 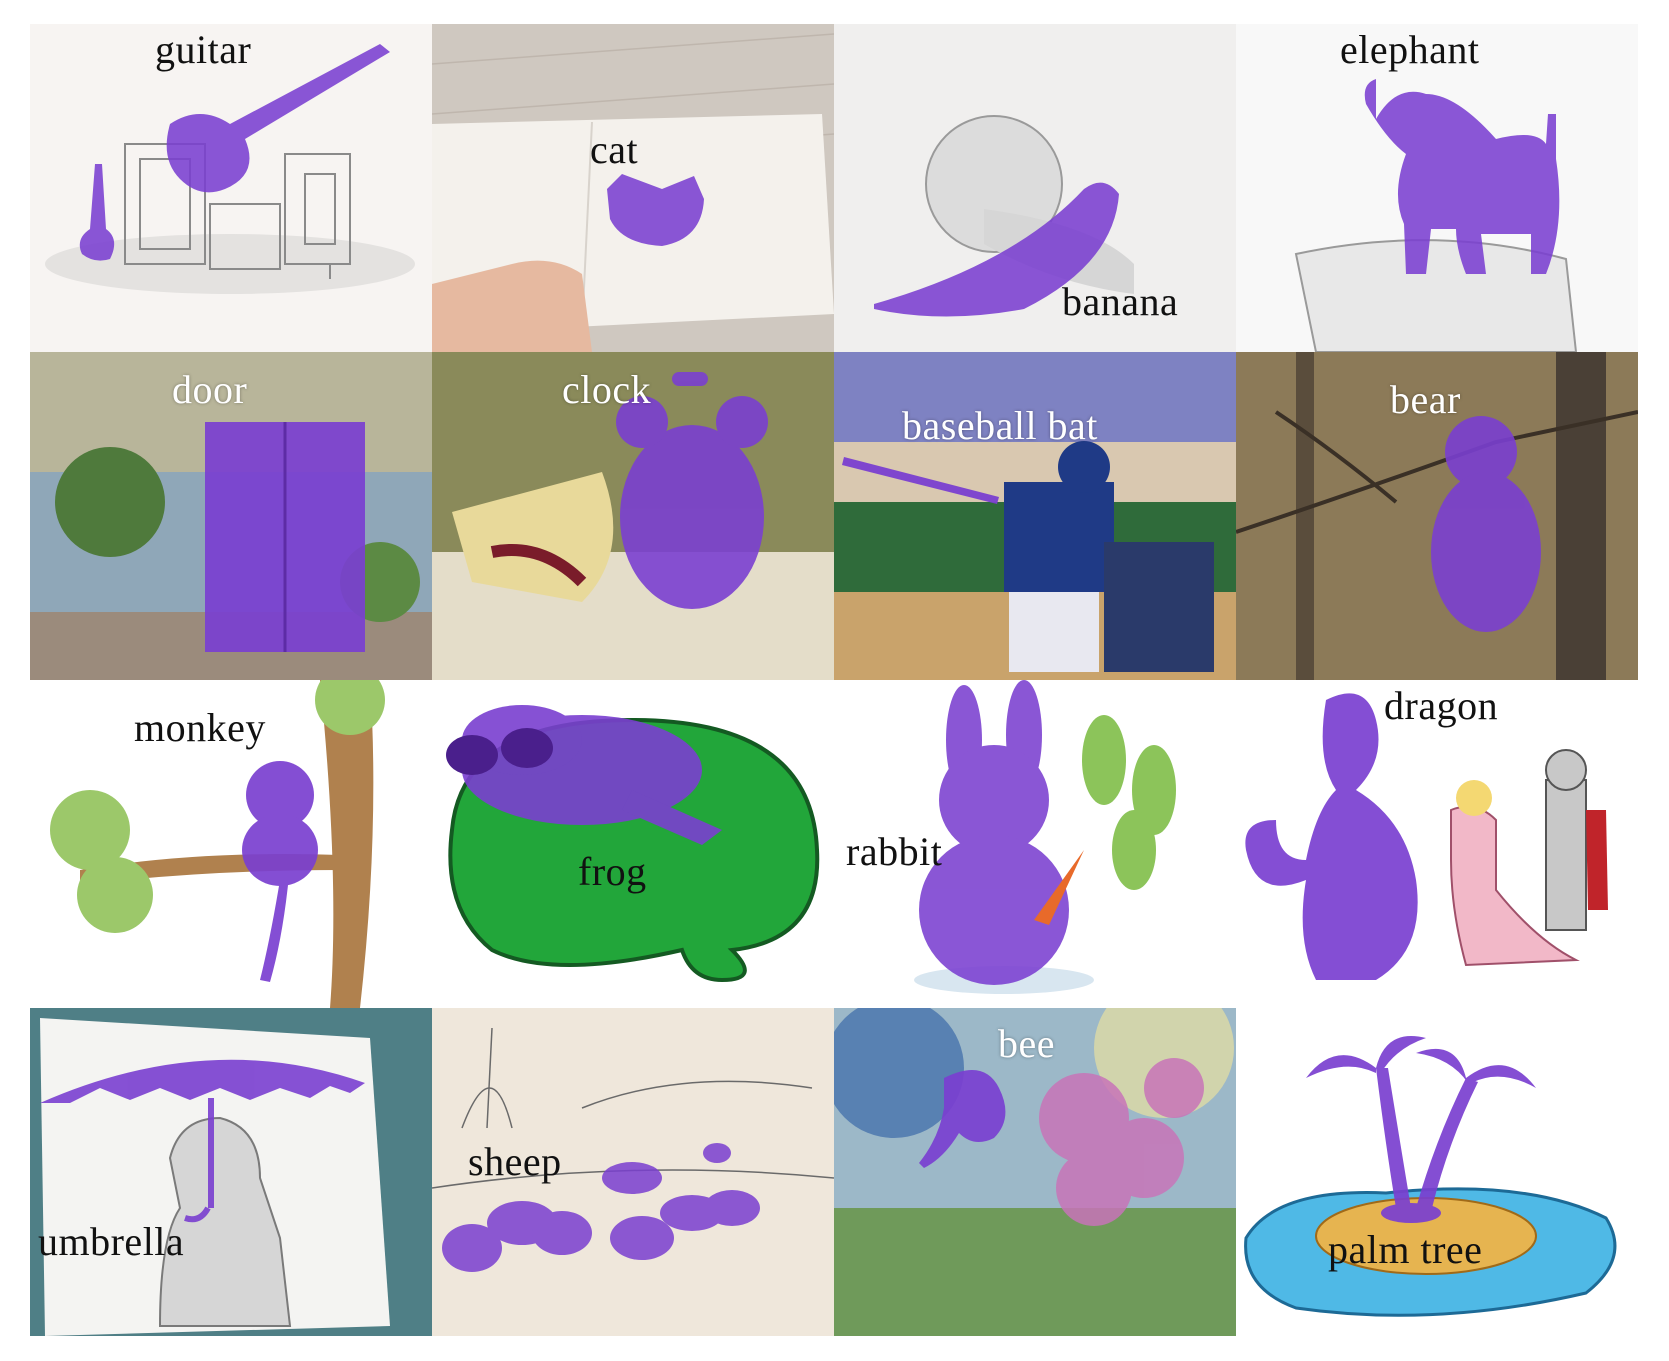 What do you see at coordinates (633, 516) in the screenshot?
I see `tile-clock: clock` at bounding box center [633, 516].